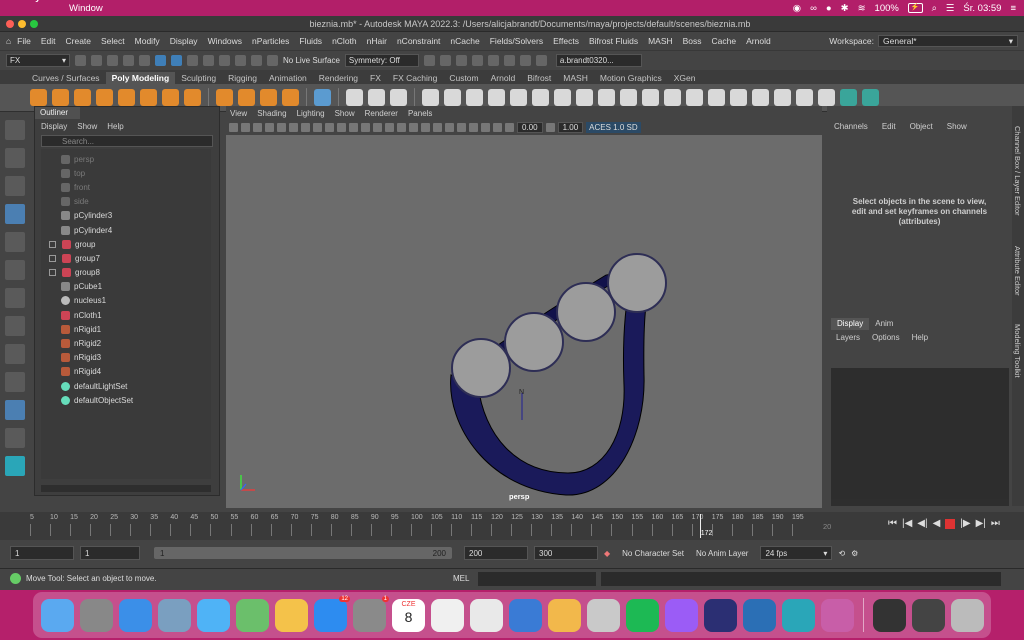 The width and height of the screenshot is (1024, 640). I want to click on animation-preferences-icon: ⚙, so click(854, 553).